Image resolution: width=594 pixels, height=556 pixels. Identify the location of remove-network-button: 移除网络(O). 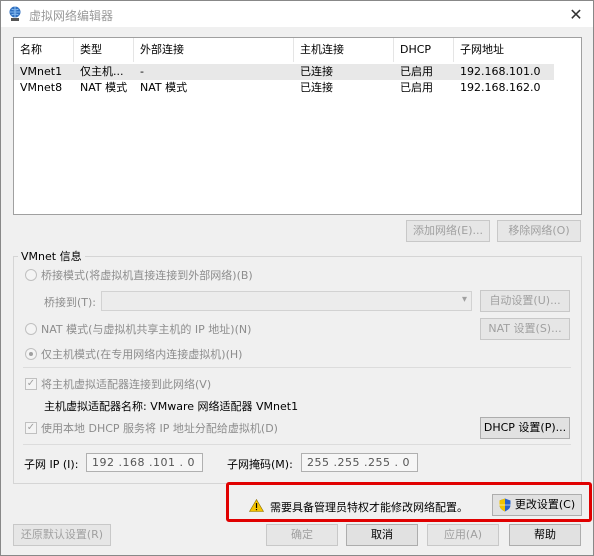
(539, 231).